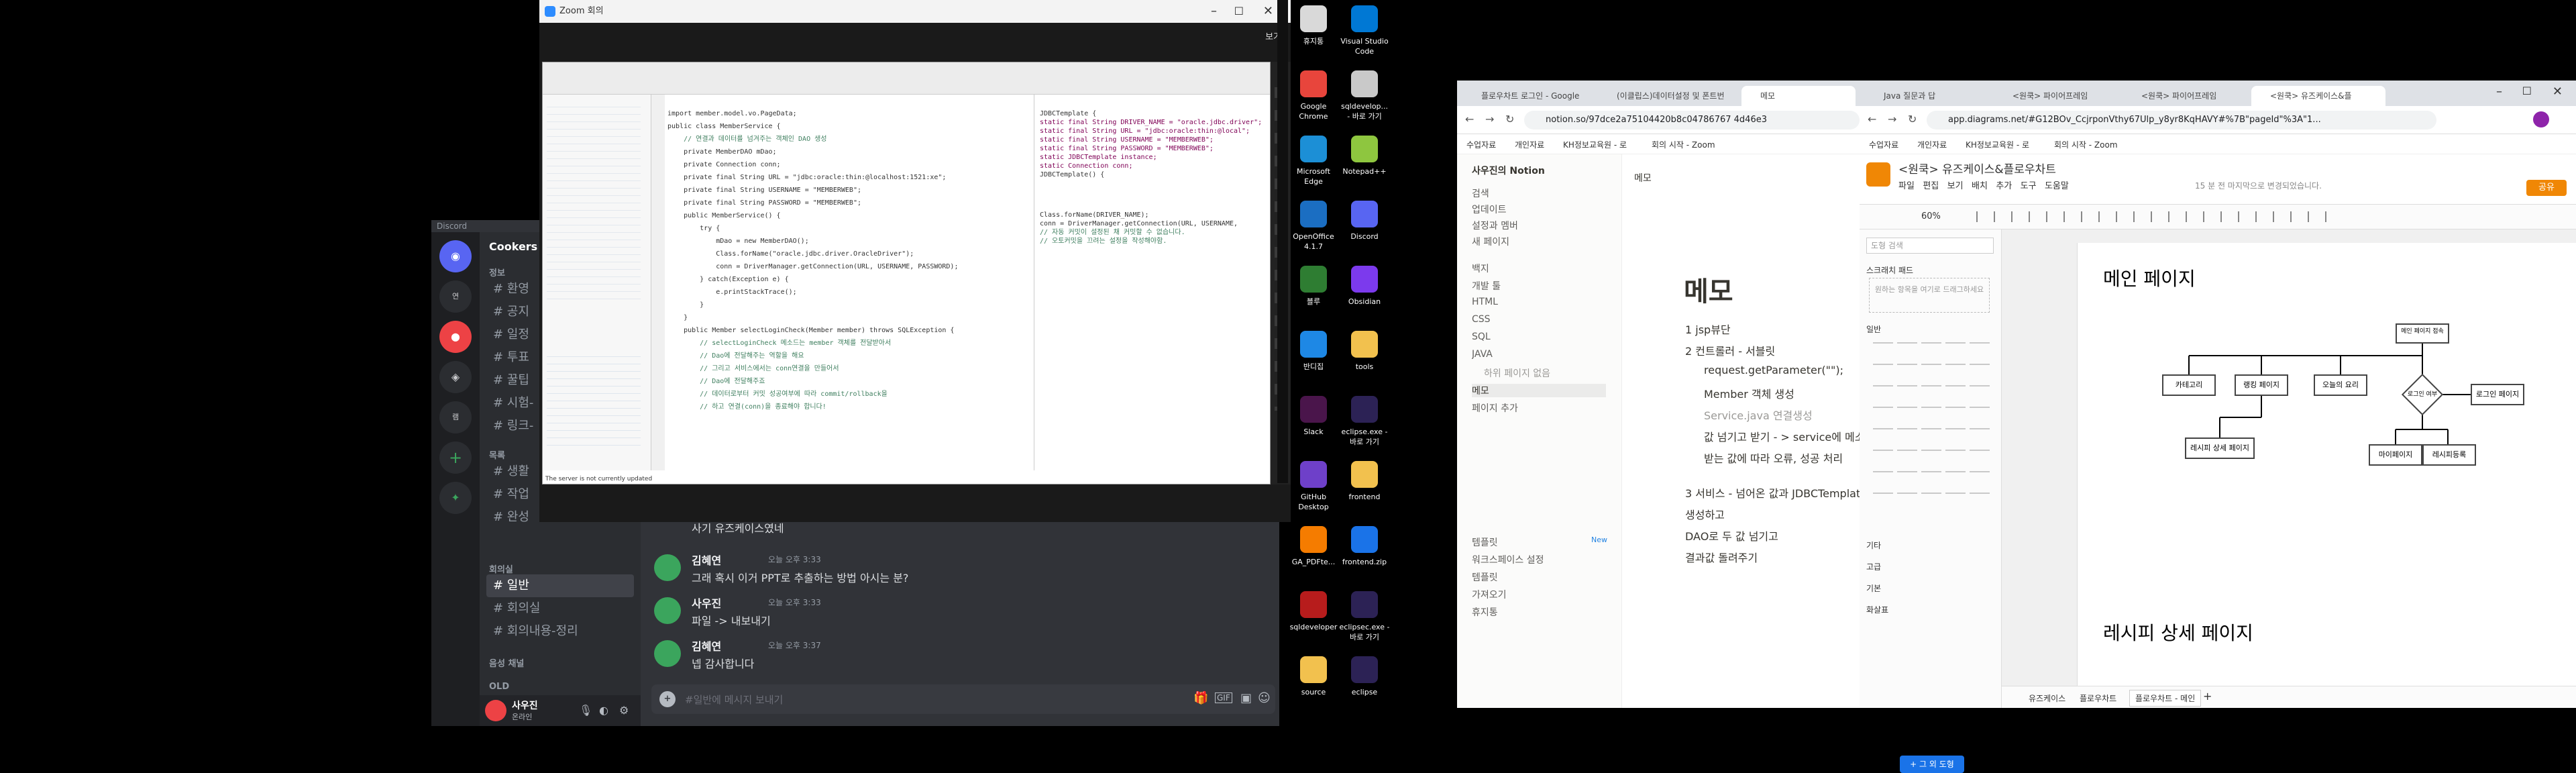 Image resolution: width=2576 pixels, height=773 pixels. I want to click on category-old: OLD, so click(499, 687).